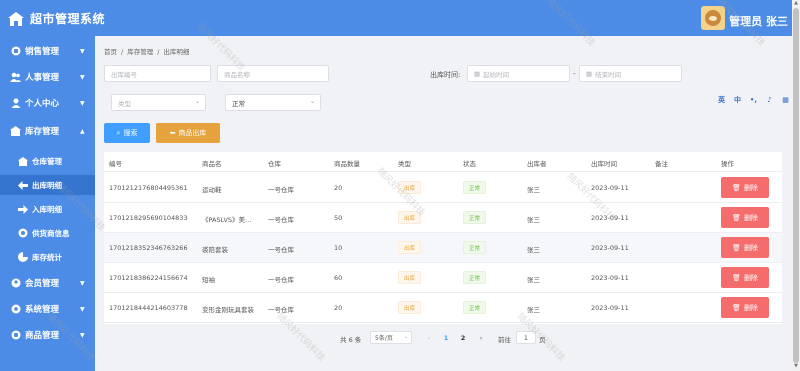 Image resolution: width=800 pixels, height=371 pixels. What do you see at coordinates (148, 188) in the screenshot?
I see `cell-id: 1701212176804495361` at bounding box center [148, 188].